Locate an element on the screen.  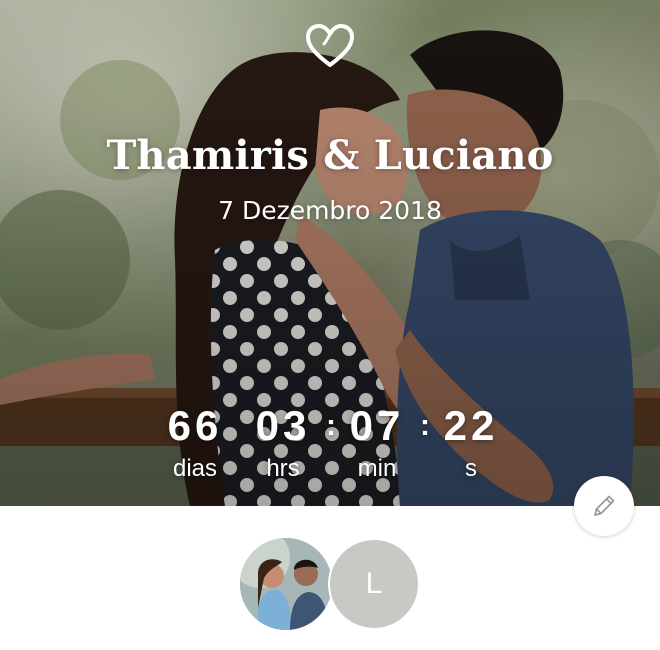
members-avatars: L is located at coordinates (335, 585).